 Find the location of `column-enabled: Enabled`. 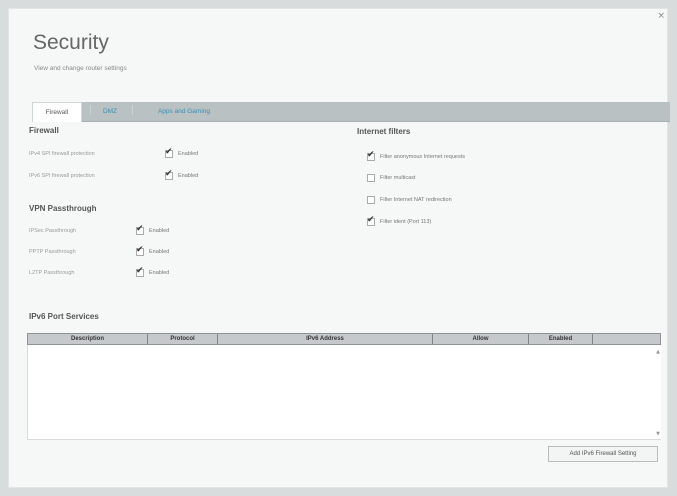

column-enabled: Enabled is located at coordinates (561, 339).